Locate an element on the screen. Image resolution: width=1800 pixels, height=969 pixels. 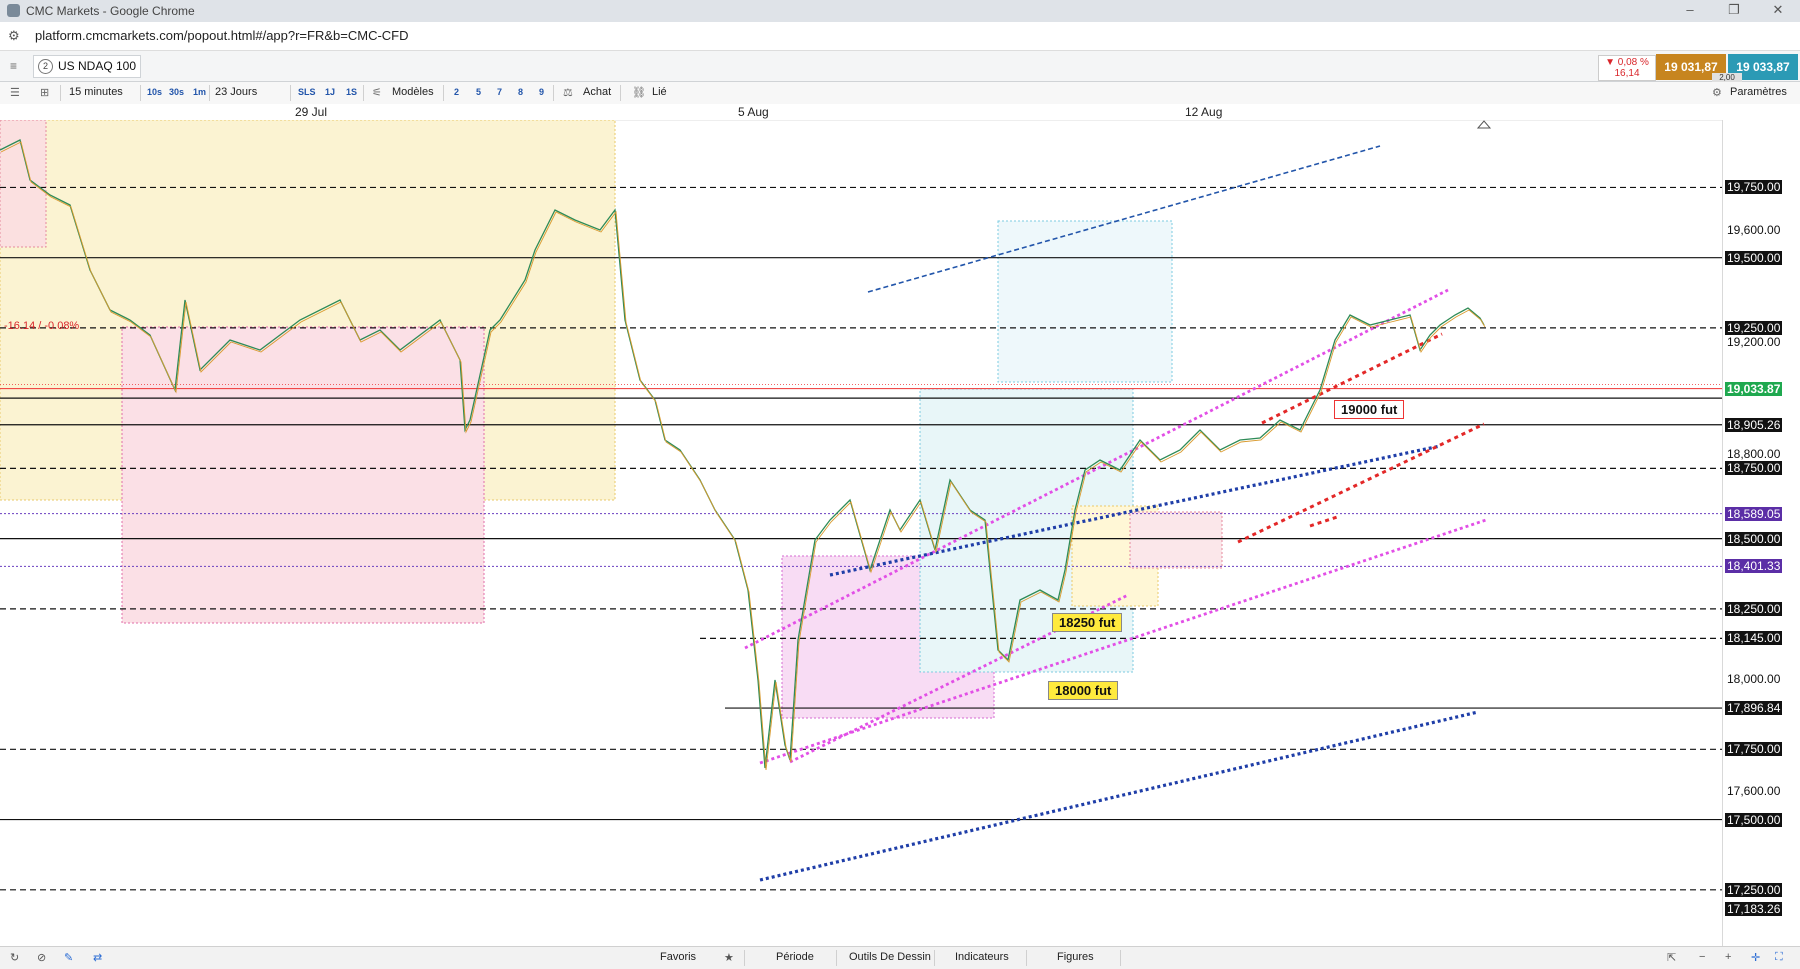
change-points: 16,14 is located at coordinates (1627, 73).